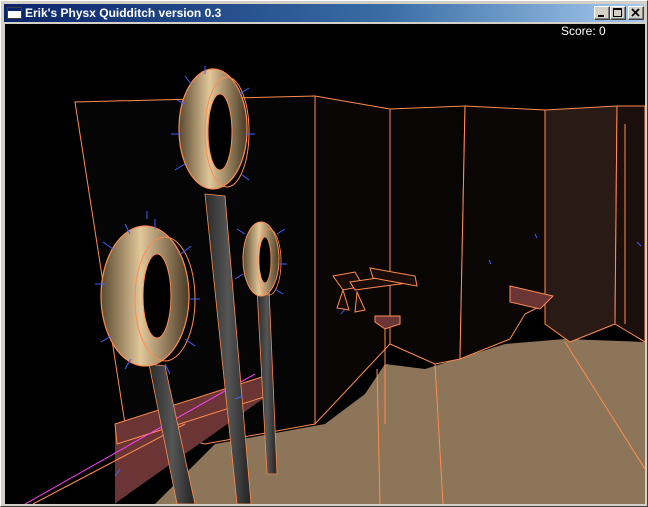 Image resolution: width=648 pixels, height=507 pixels. I want to click on score-display: Score: 0, so click(583, 31).